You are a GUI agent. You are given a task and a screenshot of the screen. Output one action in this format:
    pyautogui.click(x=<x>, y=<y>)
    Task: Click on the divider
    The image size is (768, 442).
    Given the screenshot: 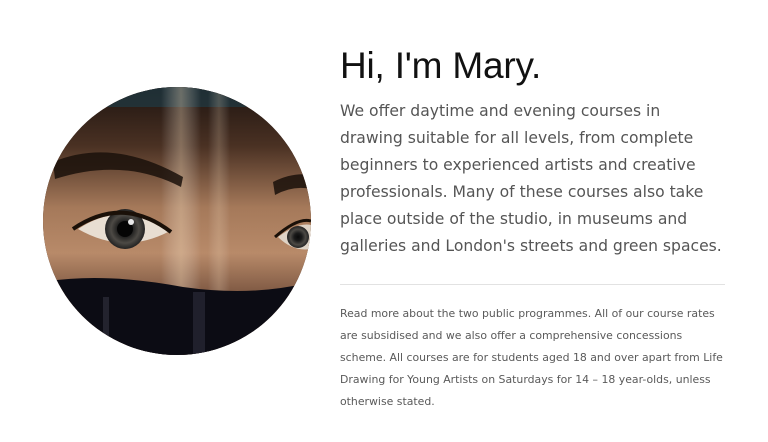 What is the action you would take?
    pyautogui.click(x=532, y=284)
    